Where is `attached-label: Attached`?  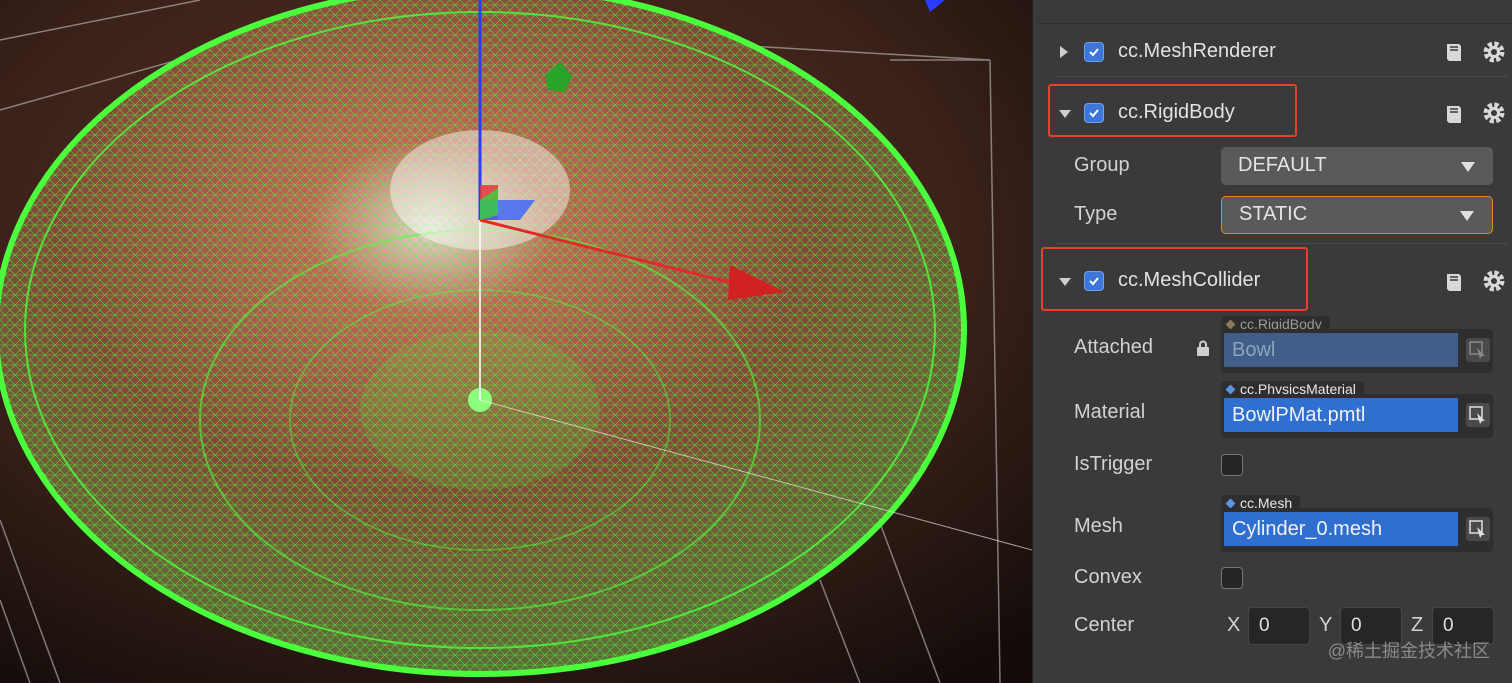
attached-label: Attached is located at coordinates (1113, 347).